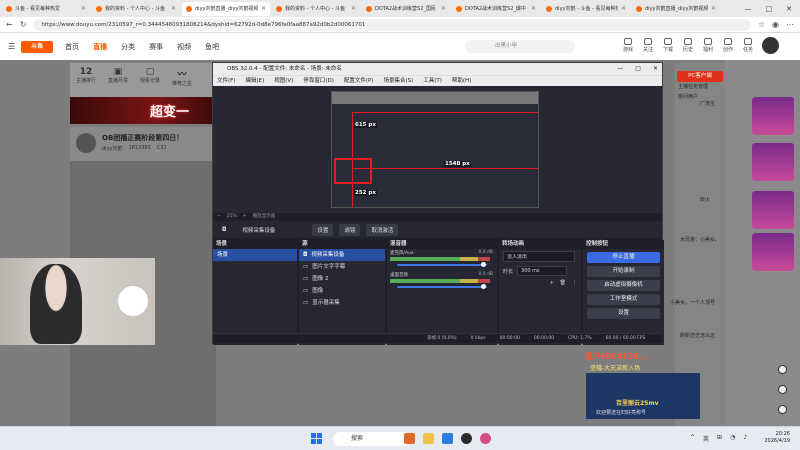  I want to click on zoom-minus: −, so click(219, 217).